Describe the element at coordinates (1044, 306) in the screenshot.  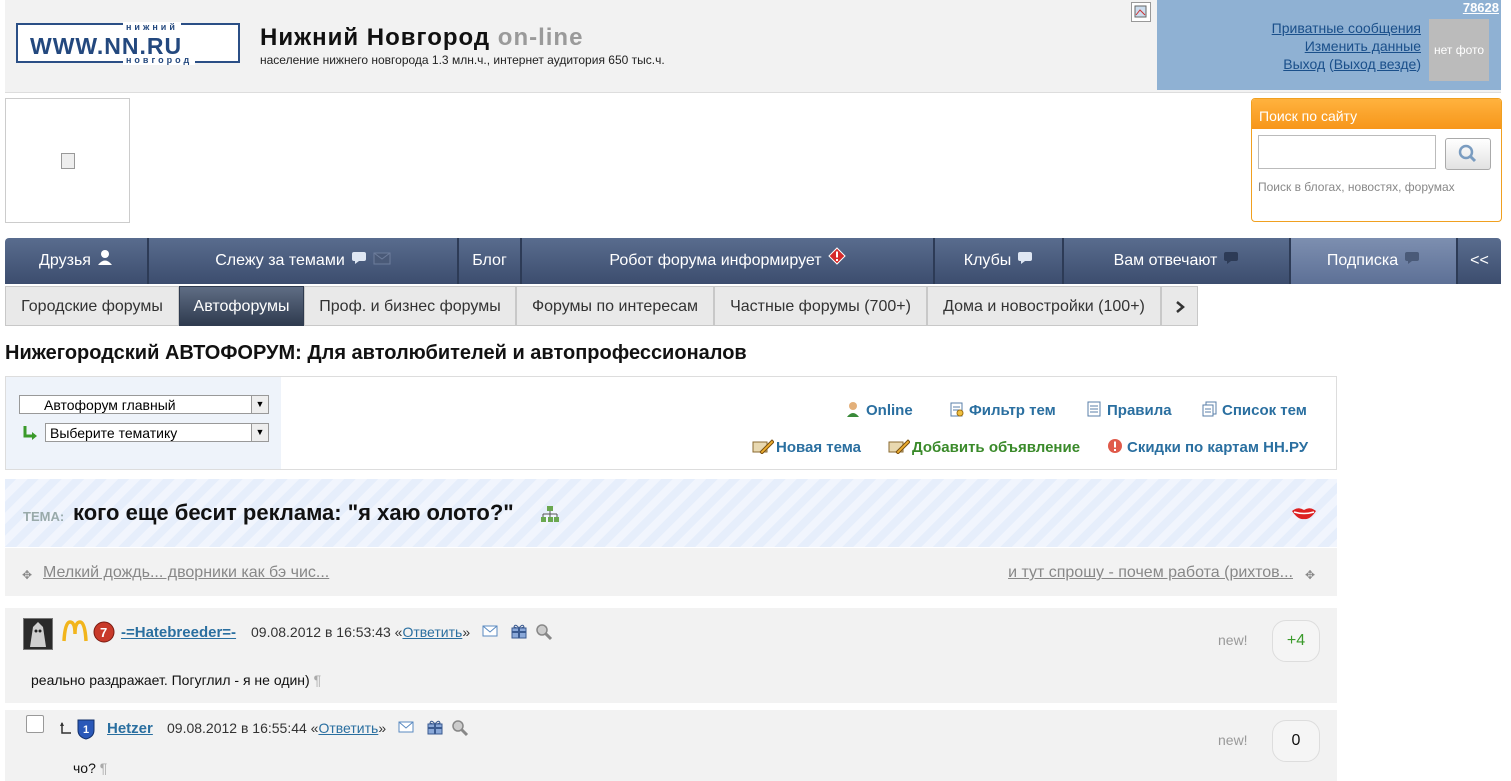
I see `tab-houses-forums: Дома и новостройки (100+)` at that location.